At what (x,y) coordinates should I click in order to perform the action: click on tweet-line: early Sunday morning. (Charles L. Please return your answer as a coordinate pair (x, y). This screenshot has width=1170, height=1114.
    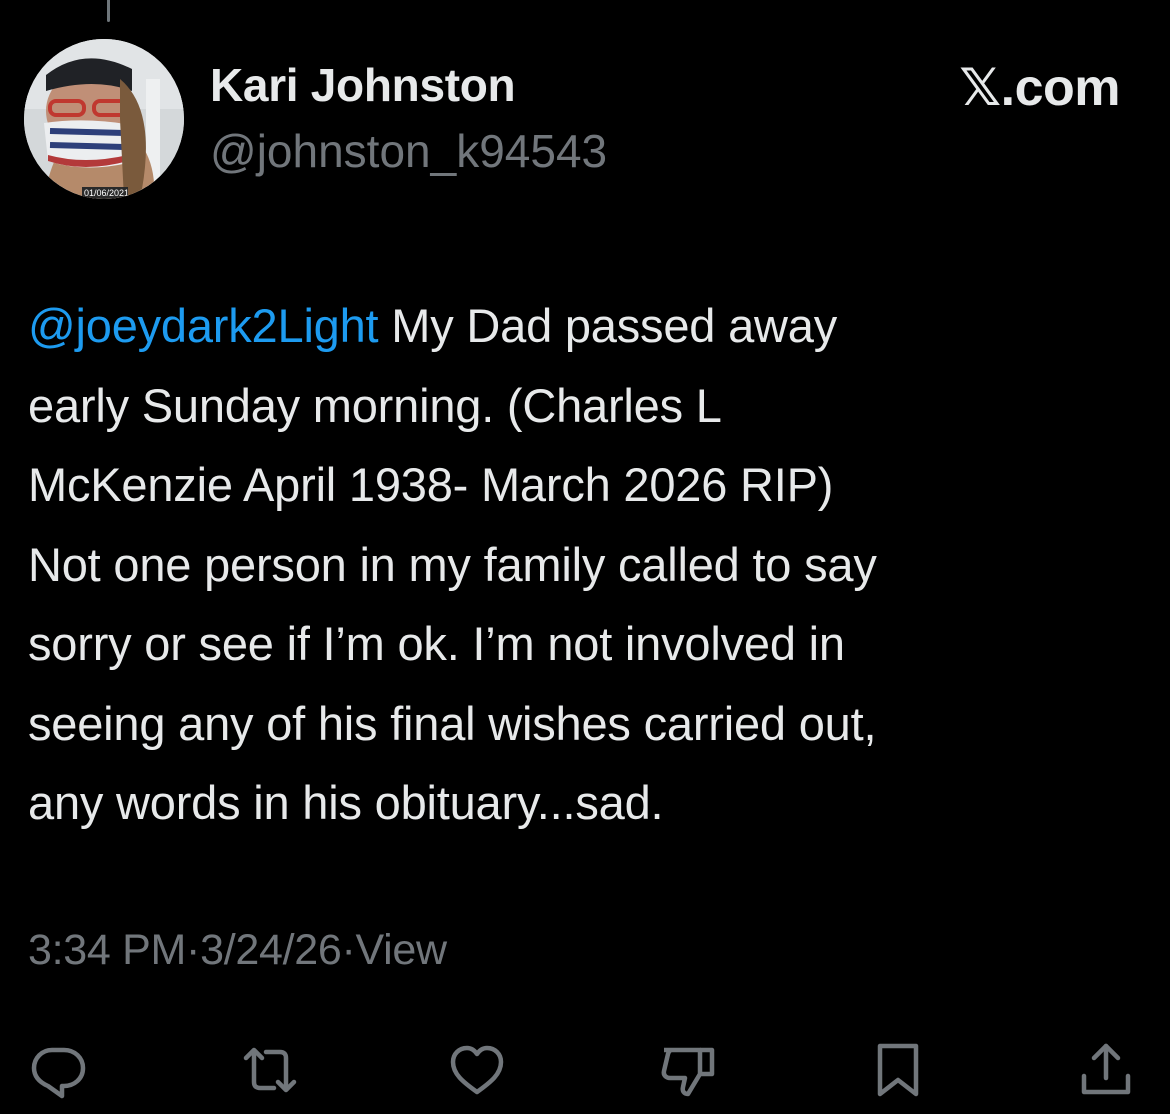
    Looking at the image, I should click on (375, 405).